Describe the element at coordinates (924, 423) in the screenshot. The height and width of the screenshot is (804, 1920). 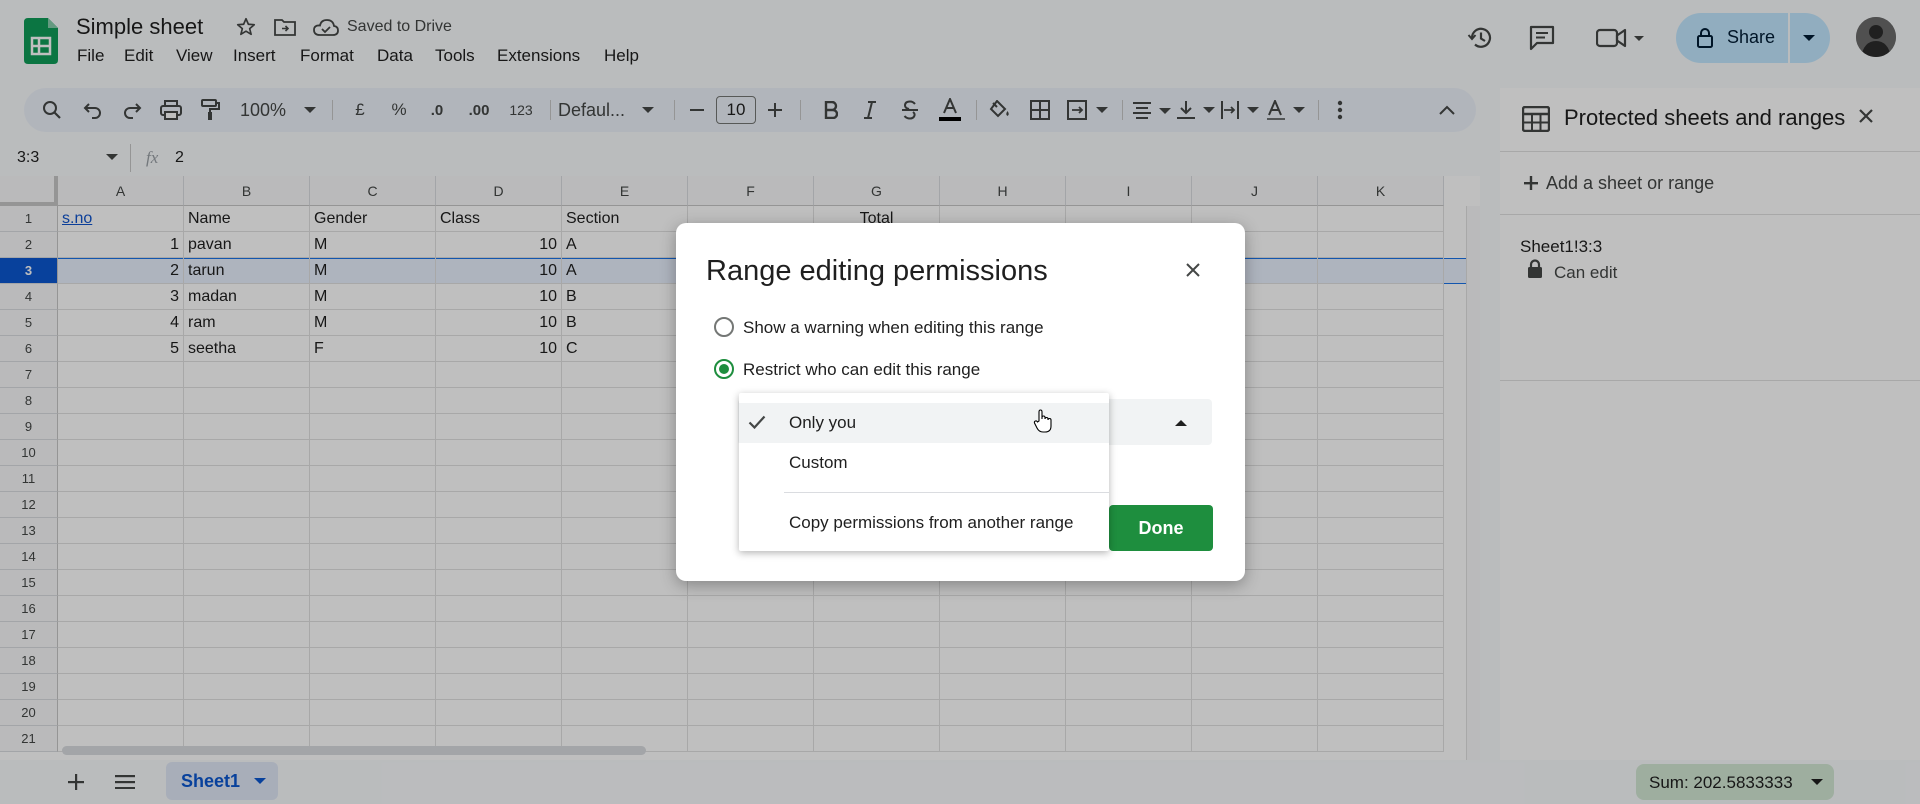
I see `dropdown-option-only-you: Only you` at that location.